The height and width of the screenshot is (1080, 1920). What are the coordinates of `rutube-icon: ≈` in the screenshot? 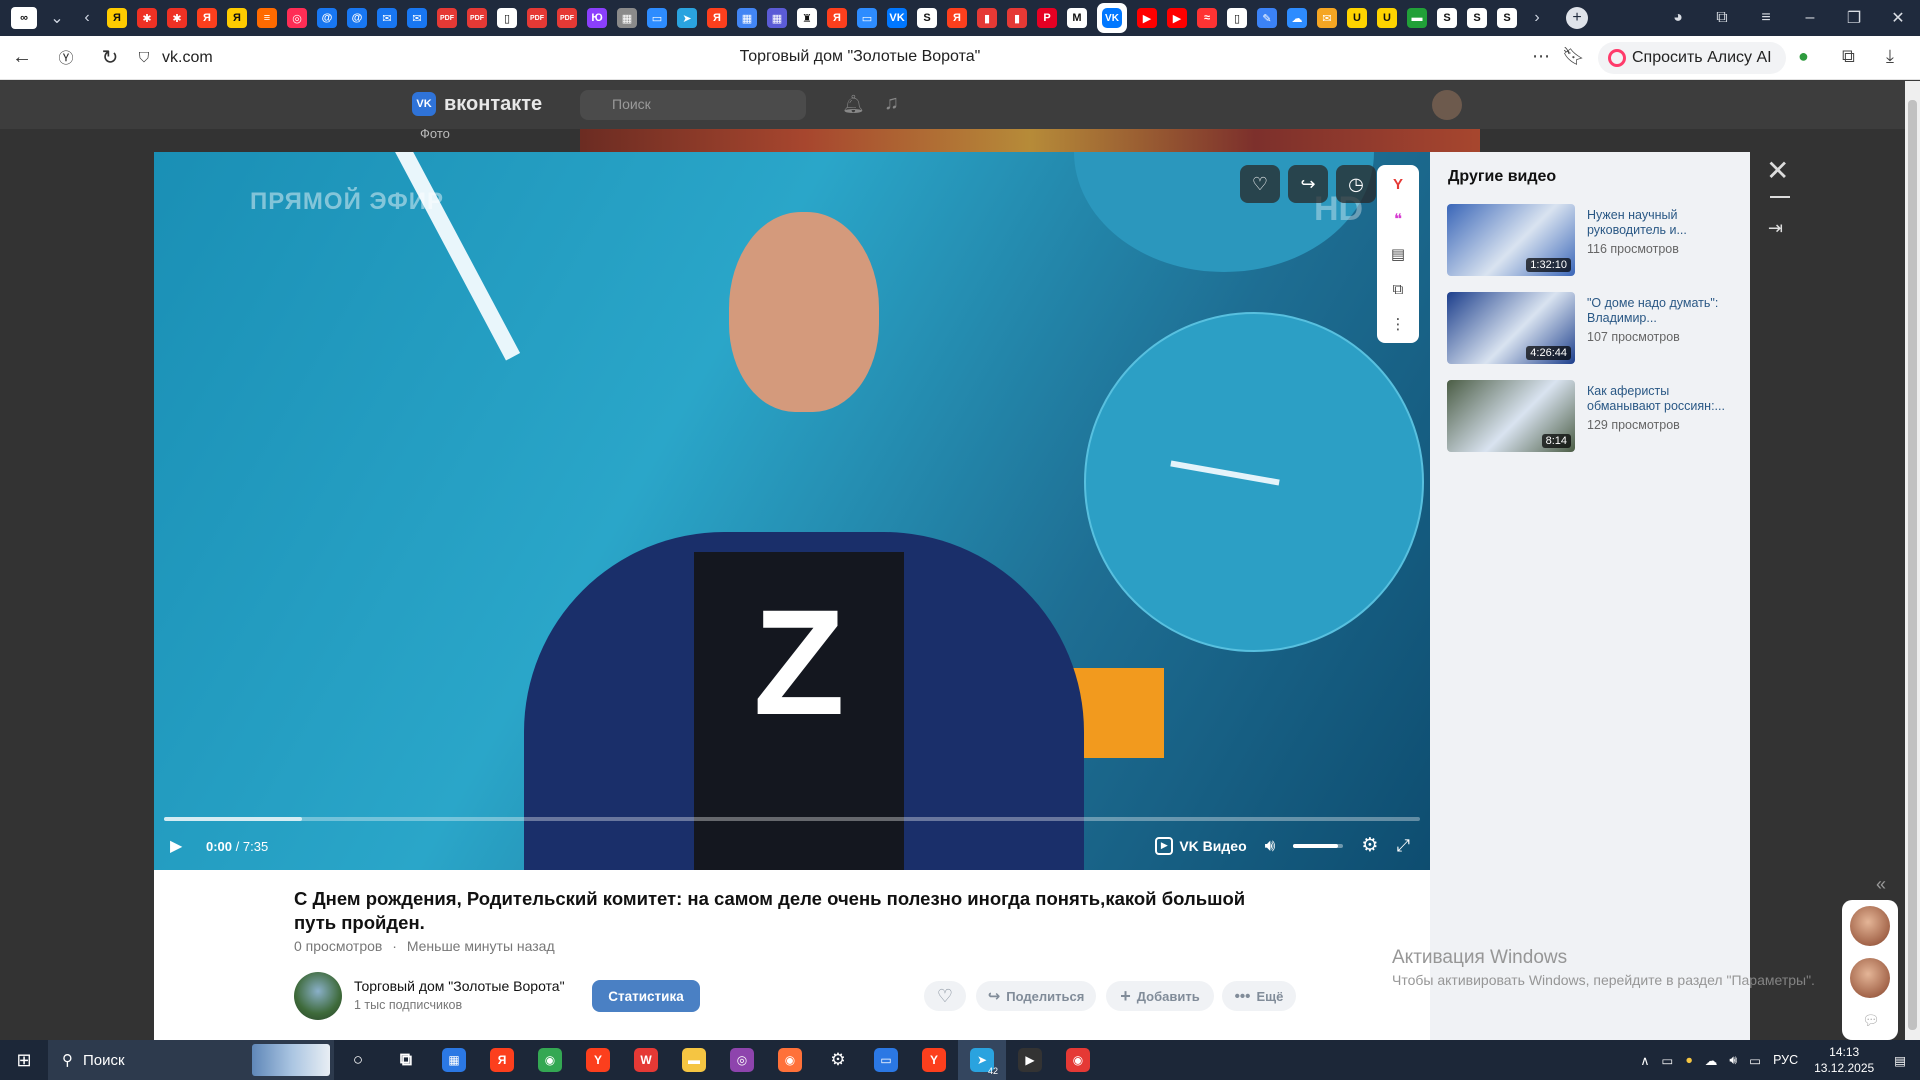 It's located at (1207, 18).